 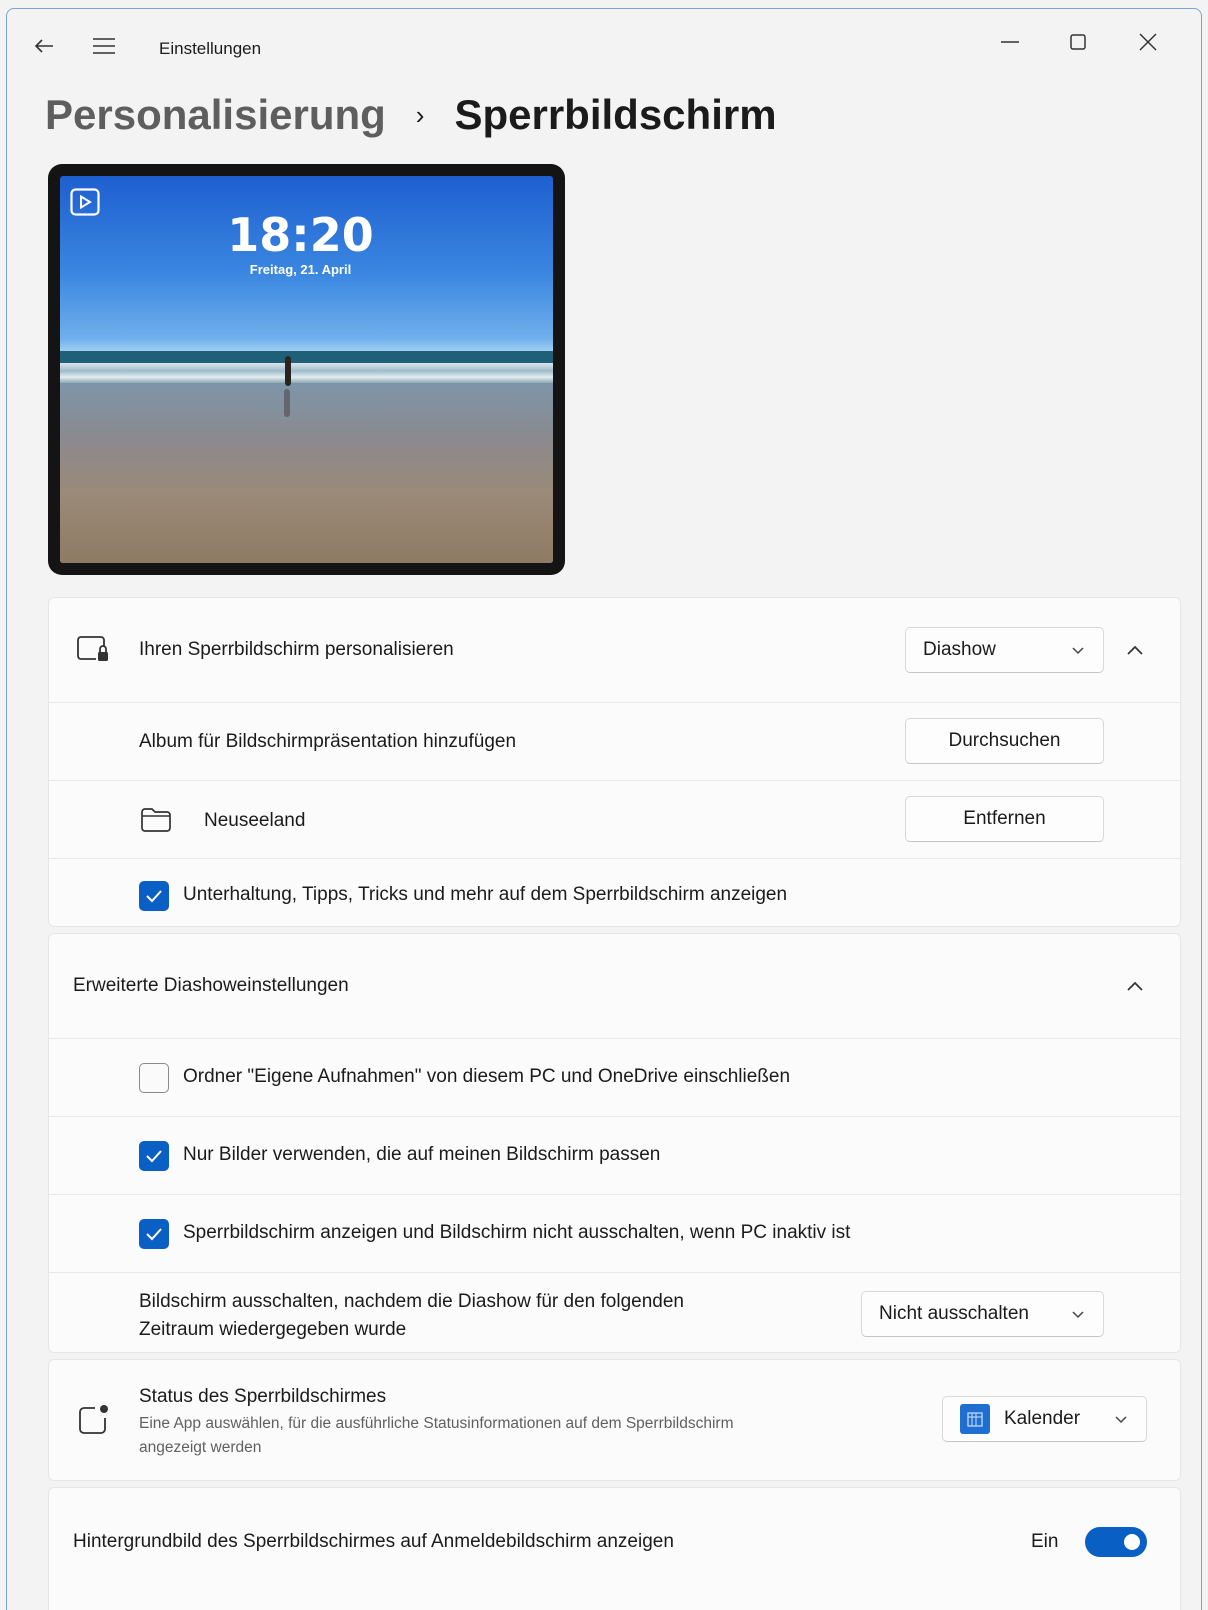 What do you see at coordinates (263, 1396) in the screenshot?
I see `status-title: Status des Sperrbildschirmes` at bounding box center [263, 1396].